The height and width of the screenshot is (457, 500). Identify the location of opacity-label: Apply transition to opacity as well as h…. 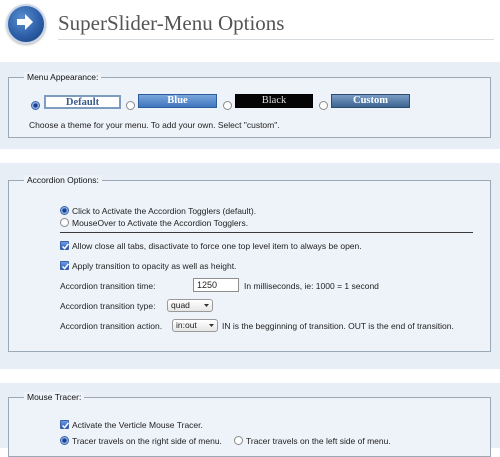
(154, 266).